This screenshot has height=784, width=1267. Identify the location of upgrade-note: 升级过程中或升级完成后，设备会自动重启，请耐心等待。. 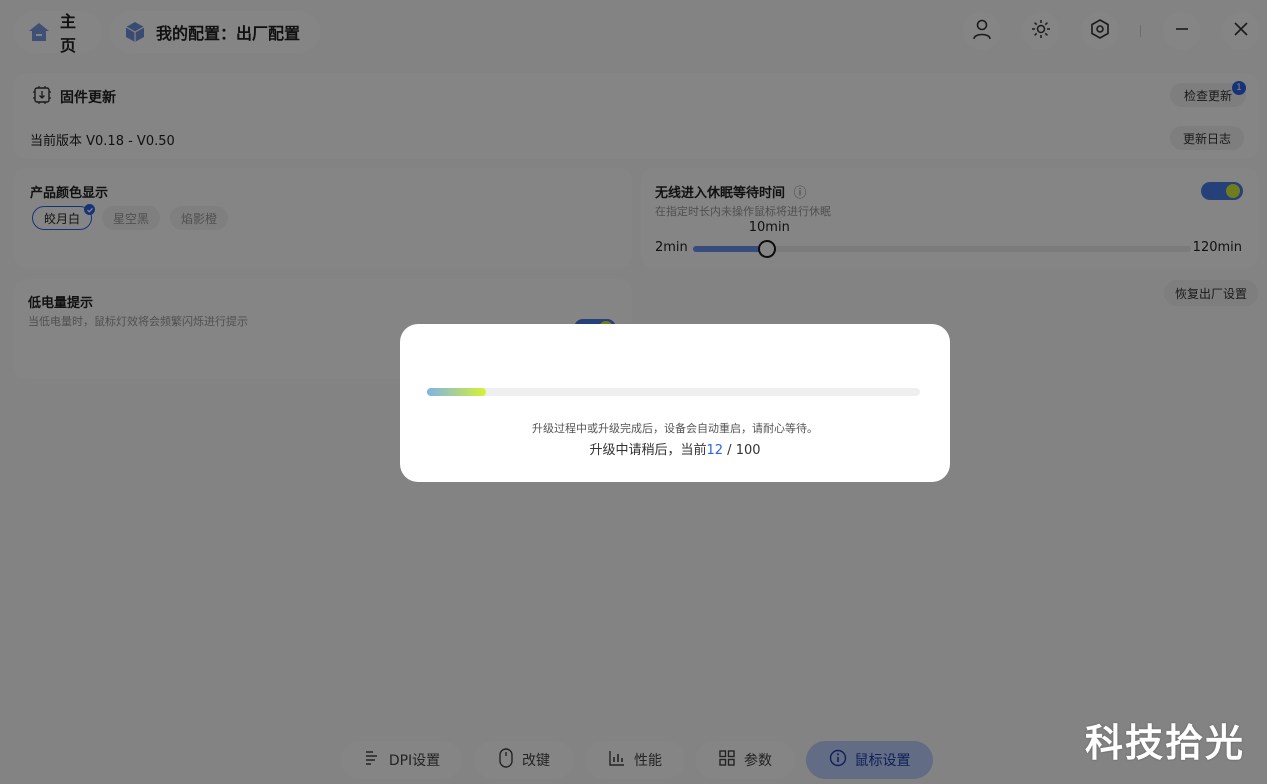
(675, 428).